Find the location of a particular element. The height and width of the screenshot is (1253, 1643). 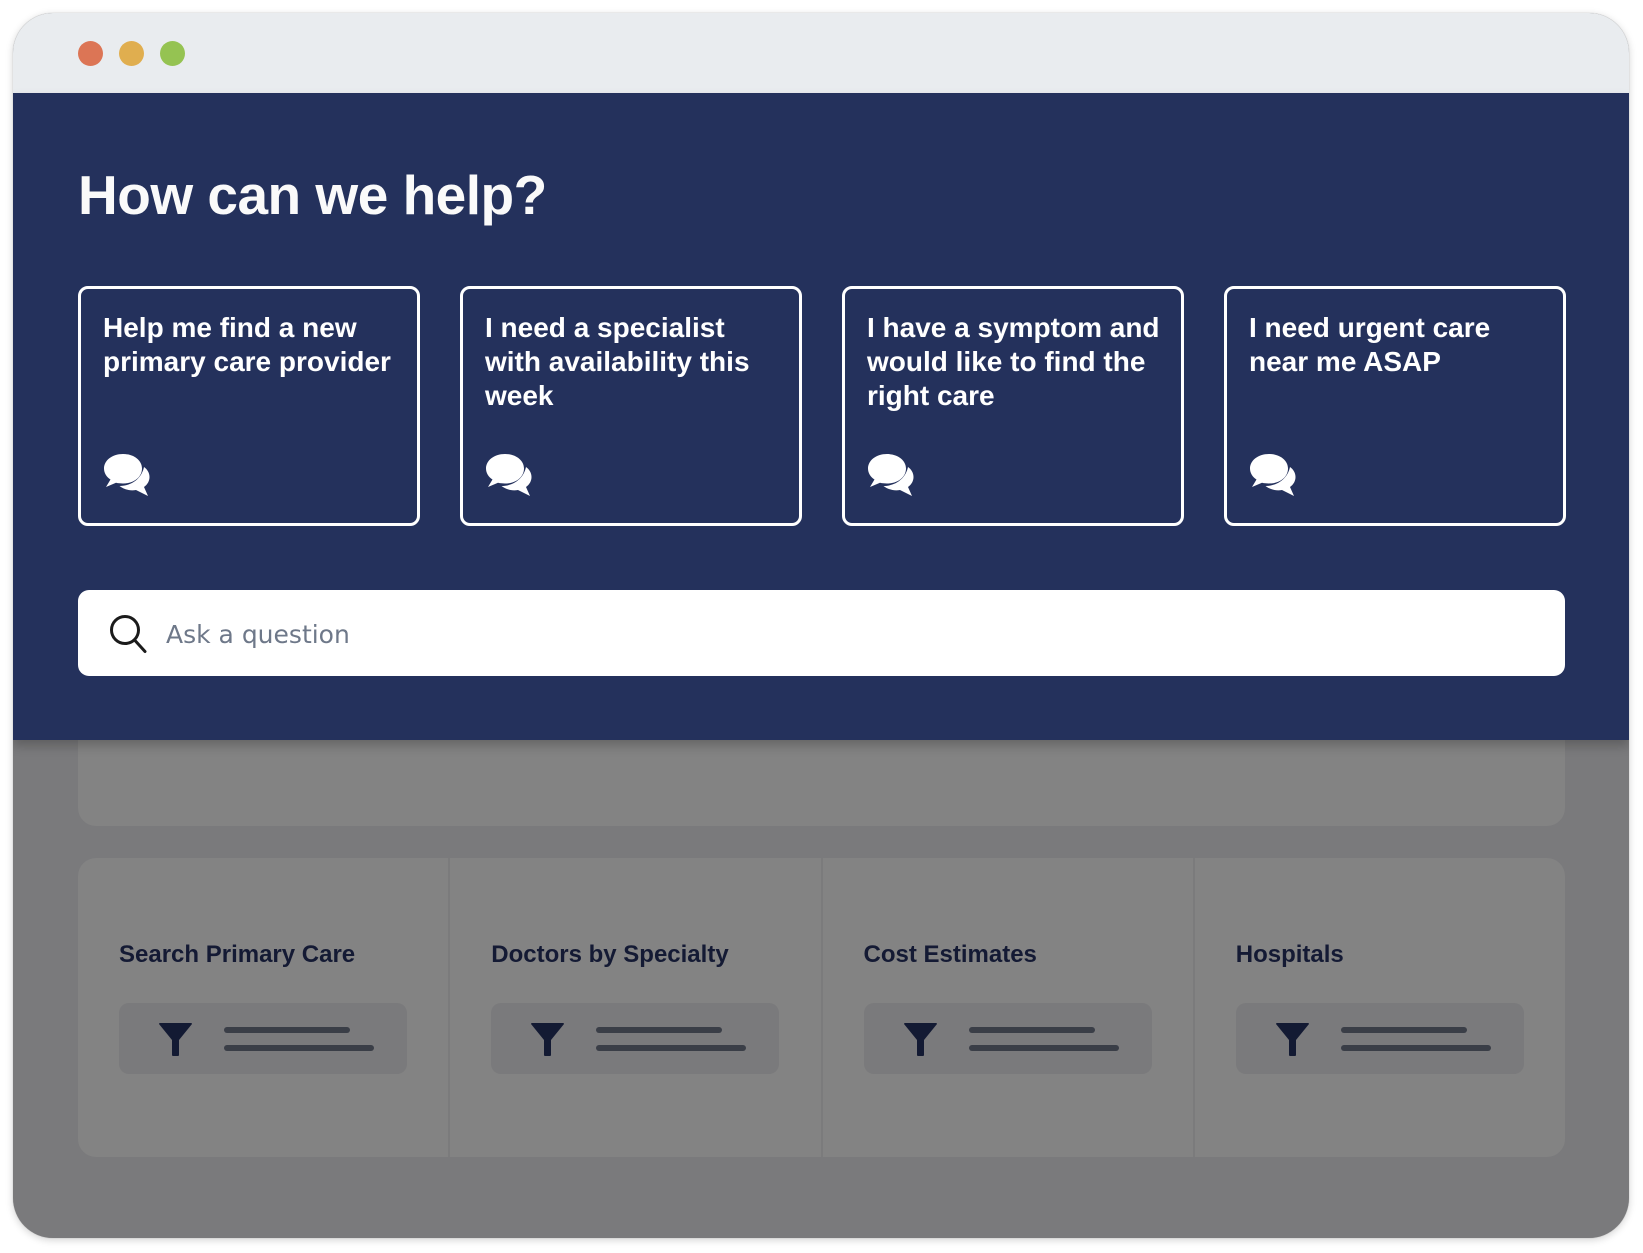

search-bar is located at coordinates (821, 634).